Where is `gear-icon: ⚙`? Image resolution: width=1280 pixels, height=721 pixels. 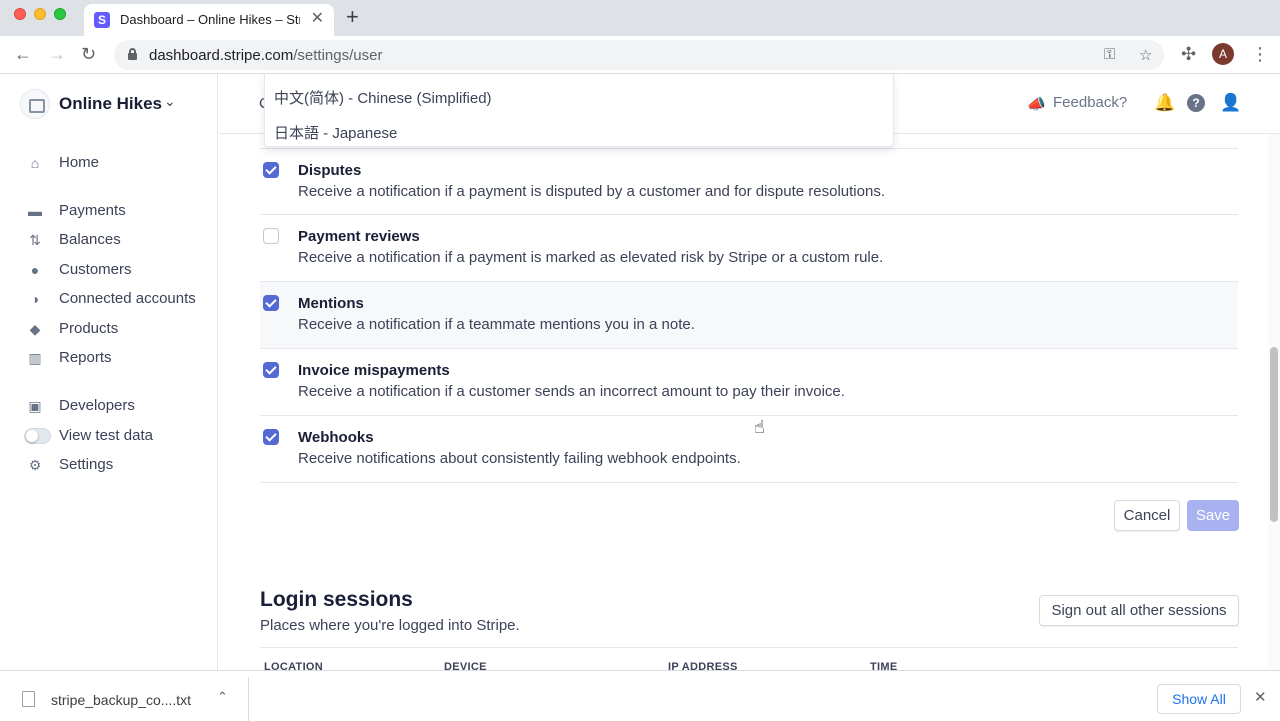
gear-icon: ⚙ is located at coordinates (35, 465).